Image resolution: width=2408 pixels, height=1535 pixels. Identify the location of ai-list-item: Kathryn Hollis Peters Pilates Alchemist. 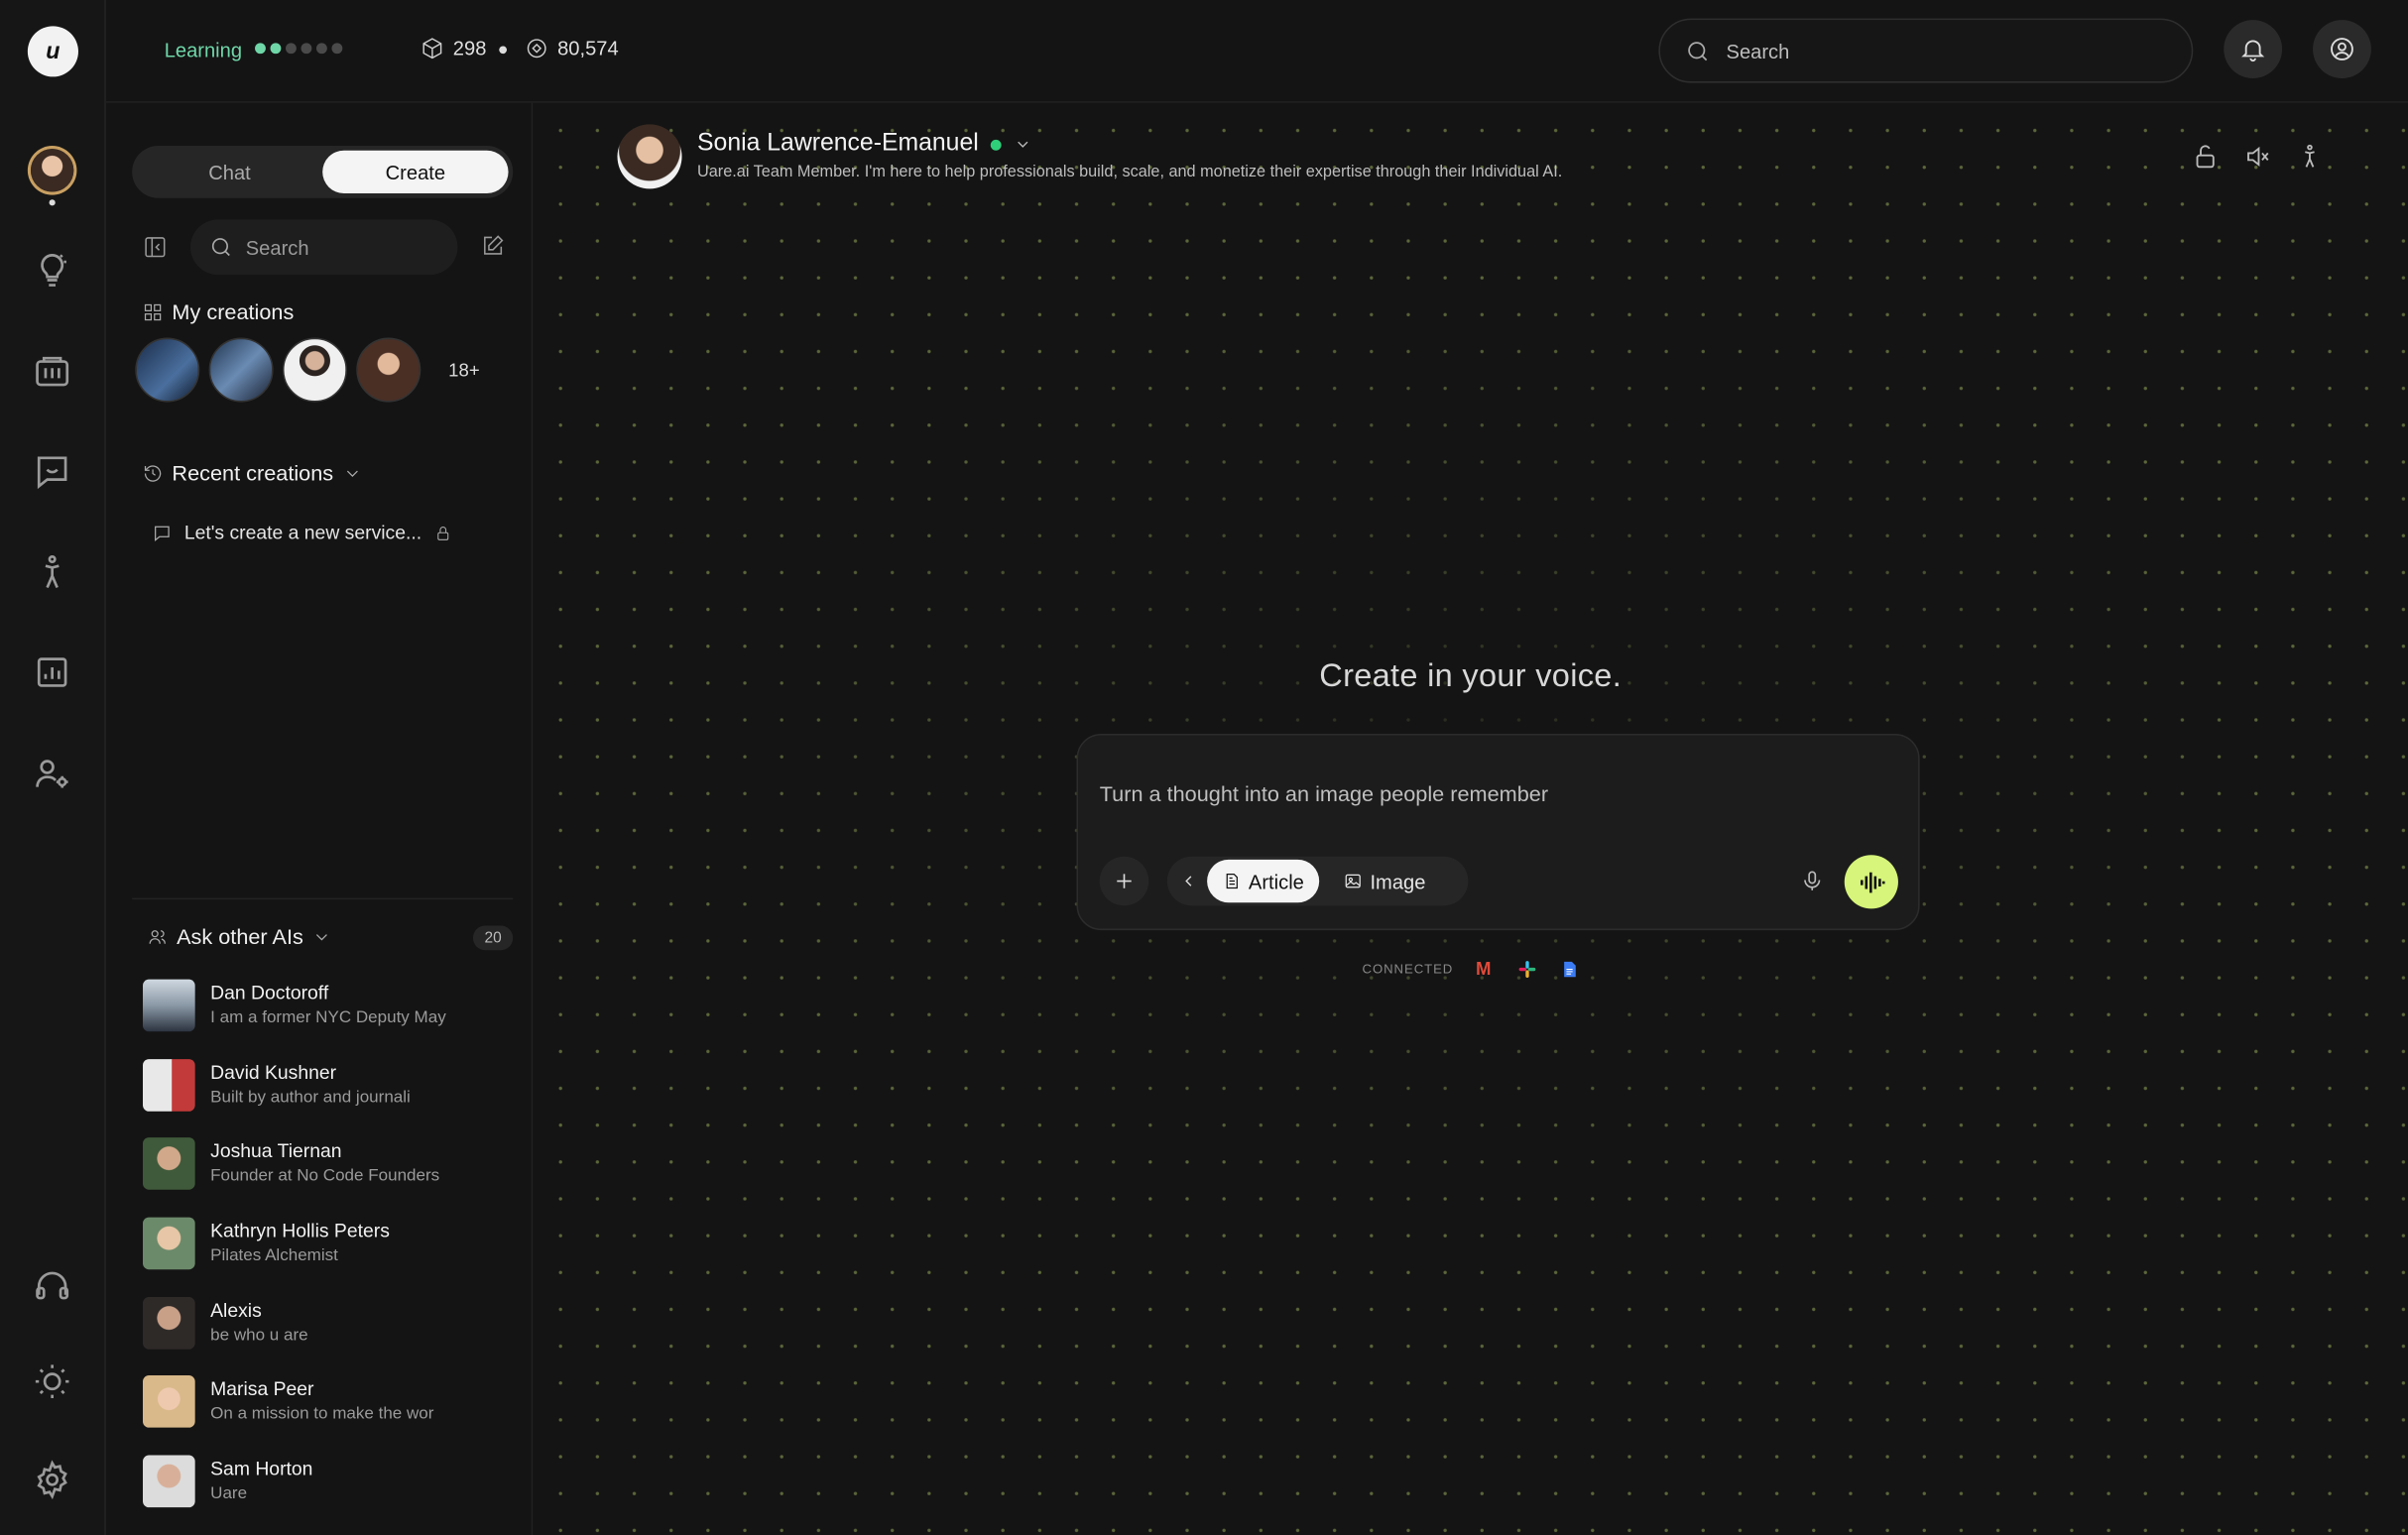
(294, 1257).